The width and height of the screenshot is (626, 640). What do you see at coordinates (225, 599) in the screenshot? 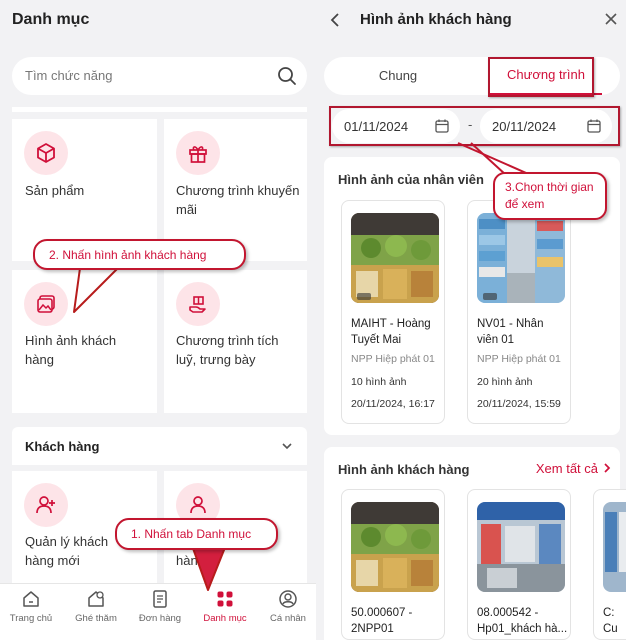
I see `grid-icon` at bounding box center [225, 599].